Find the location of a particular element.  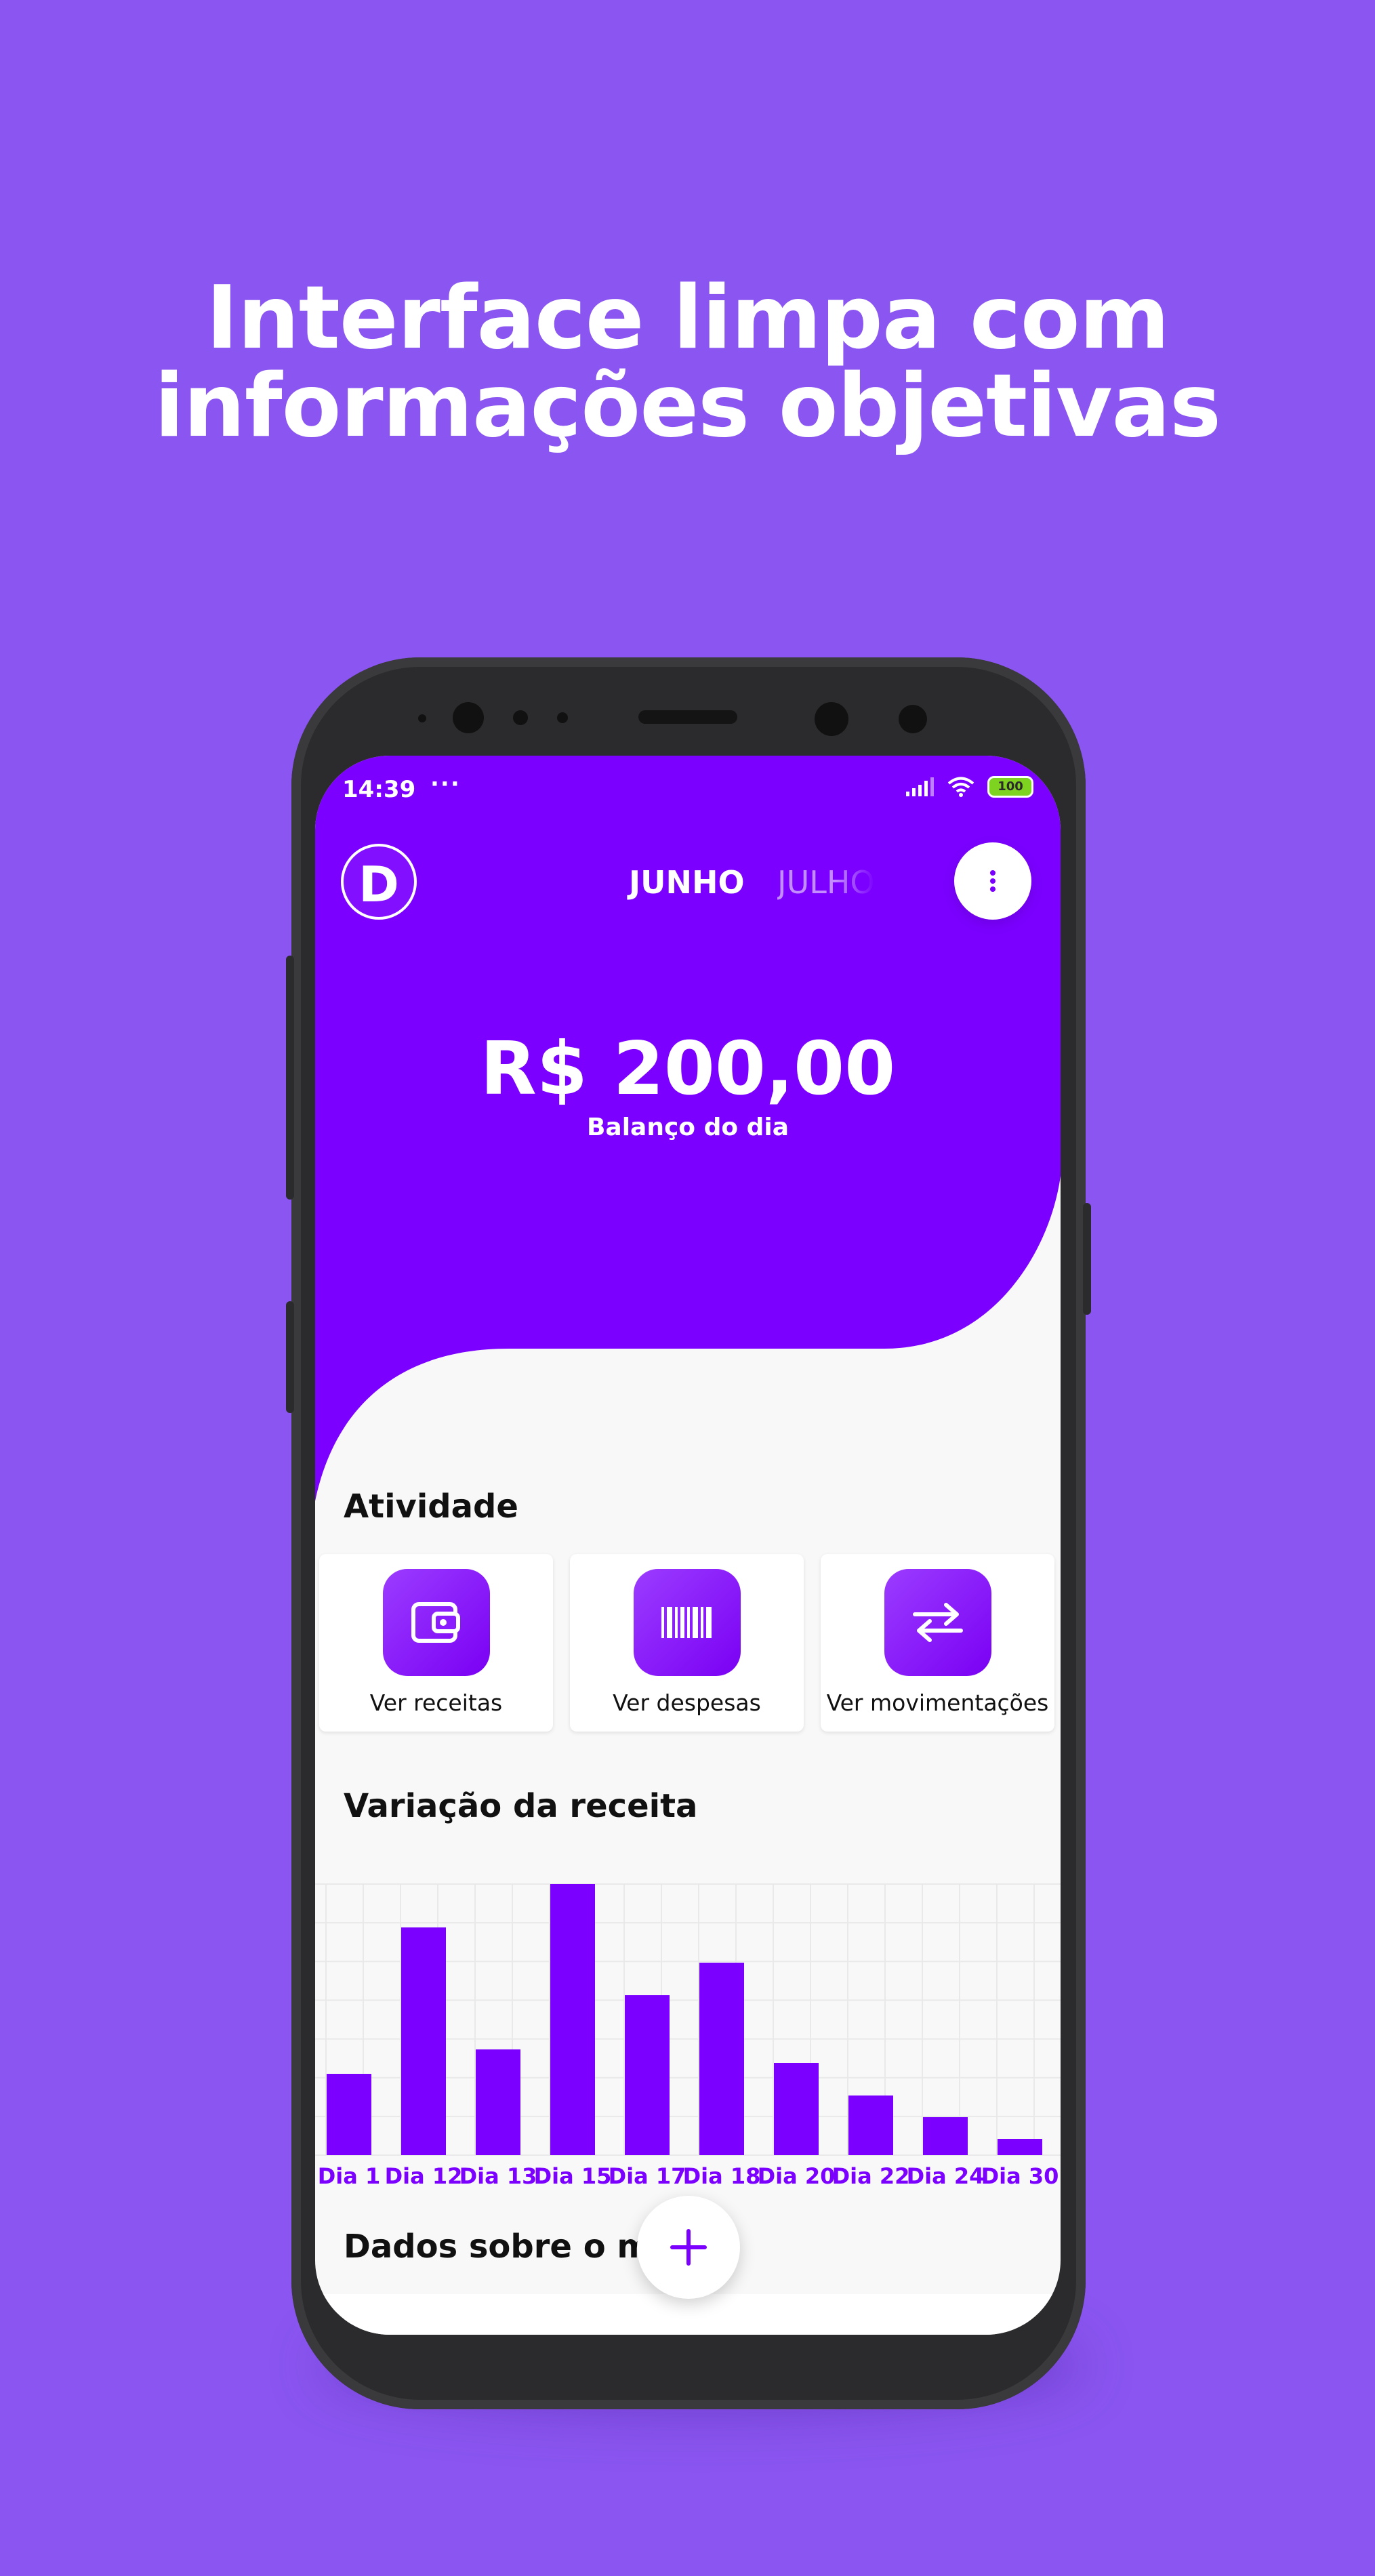

x-tick-label: Dia 12 is located at coordinates (424, 2176).